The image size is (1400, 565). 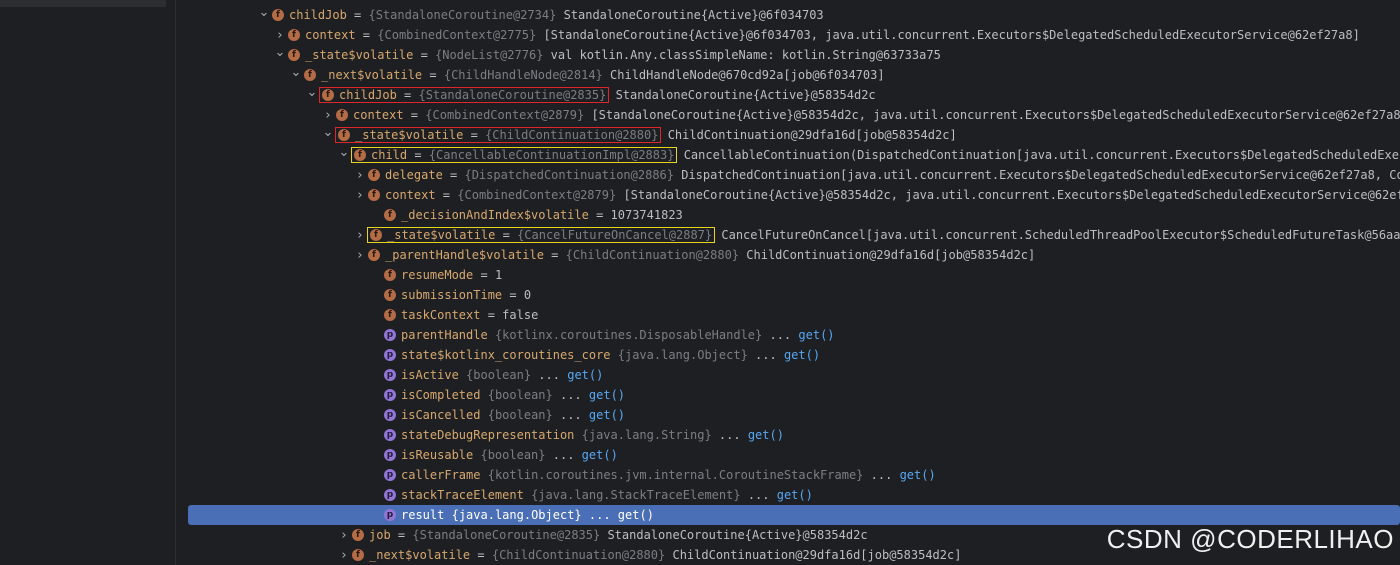 What do you see at coordinates (636, 495) in the screenshot?
I see `var-type: {java.lang.StackTraceElement}` at bounding box center [636, 495].